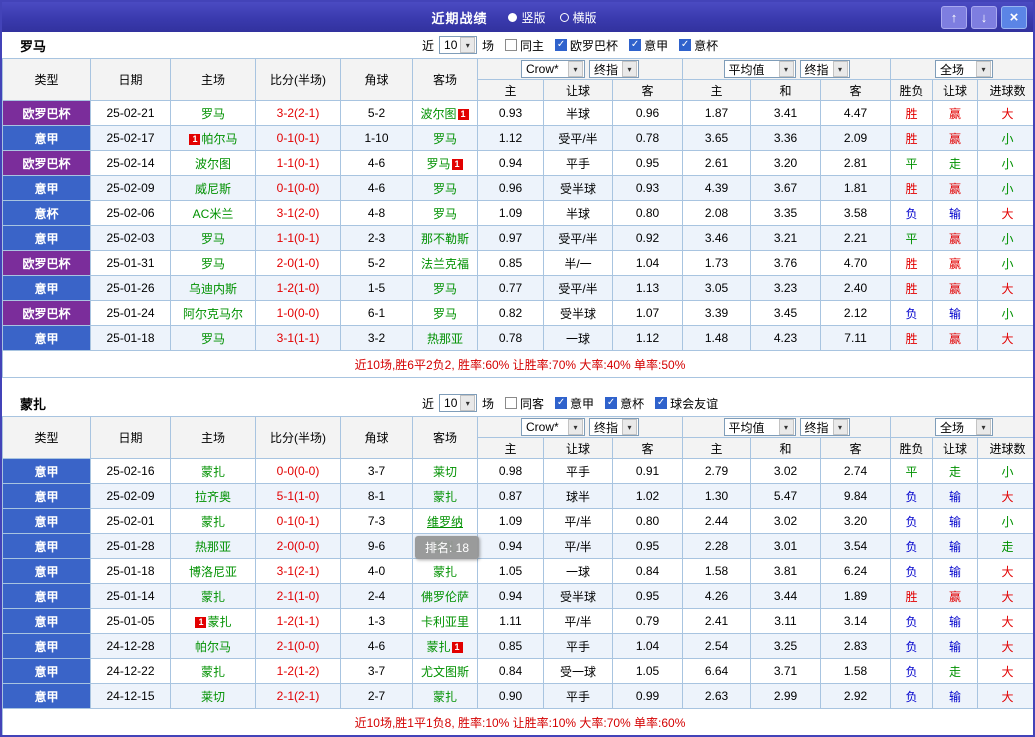  Describe the element at coordinates (912, 288) in the screenshot. I see `match-result-cell: 胜` at that location.